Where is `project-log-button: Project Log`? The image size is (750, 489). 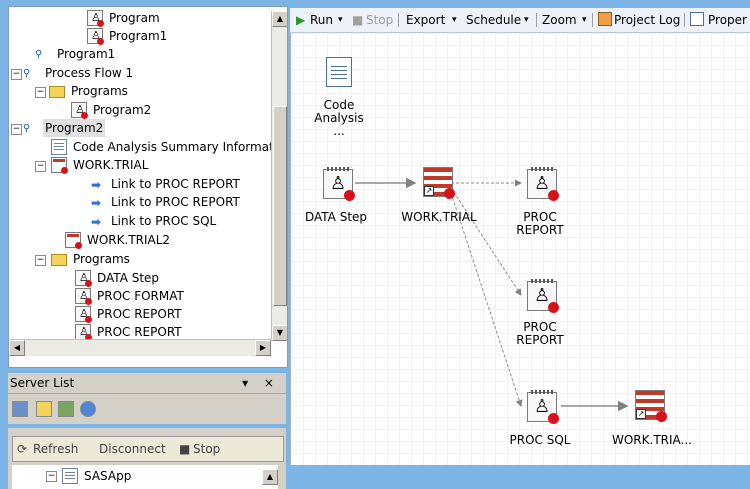
project-log-button: Project Log is located at coordinates (647, 20).